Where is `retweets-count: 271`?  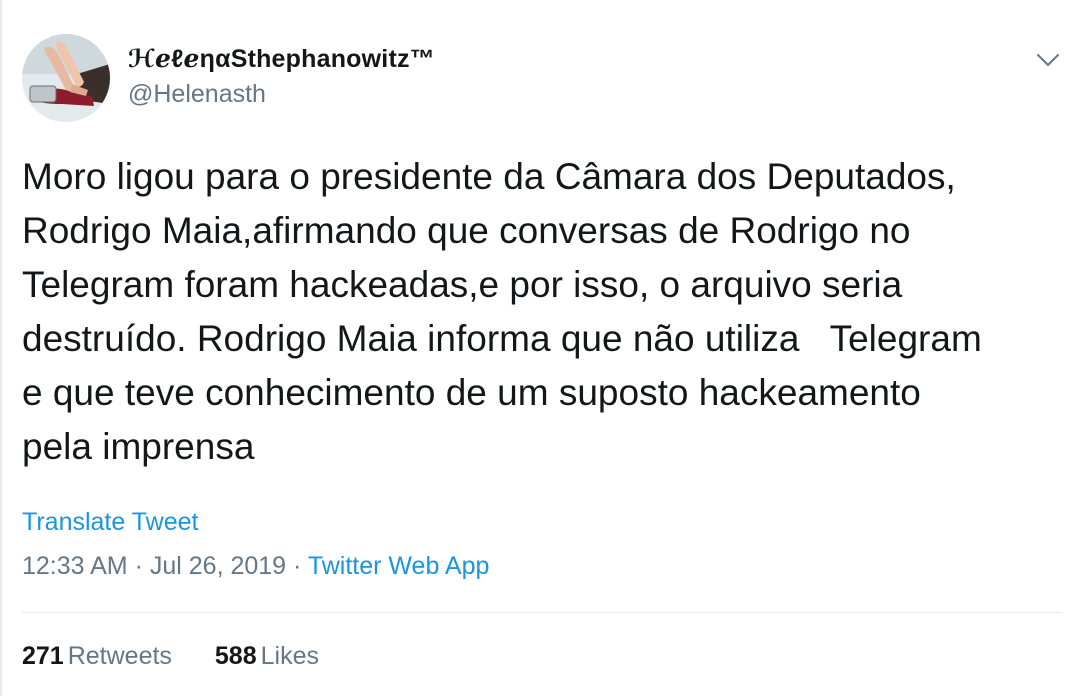
retweets-count: 271 is located at coordinates (43, 656).